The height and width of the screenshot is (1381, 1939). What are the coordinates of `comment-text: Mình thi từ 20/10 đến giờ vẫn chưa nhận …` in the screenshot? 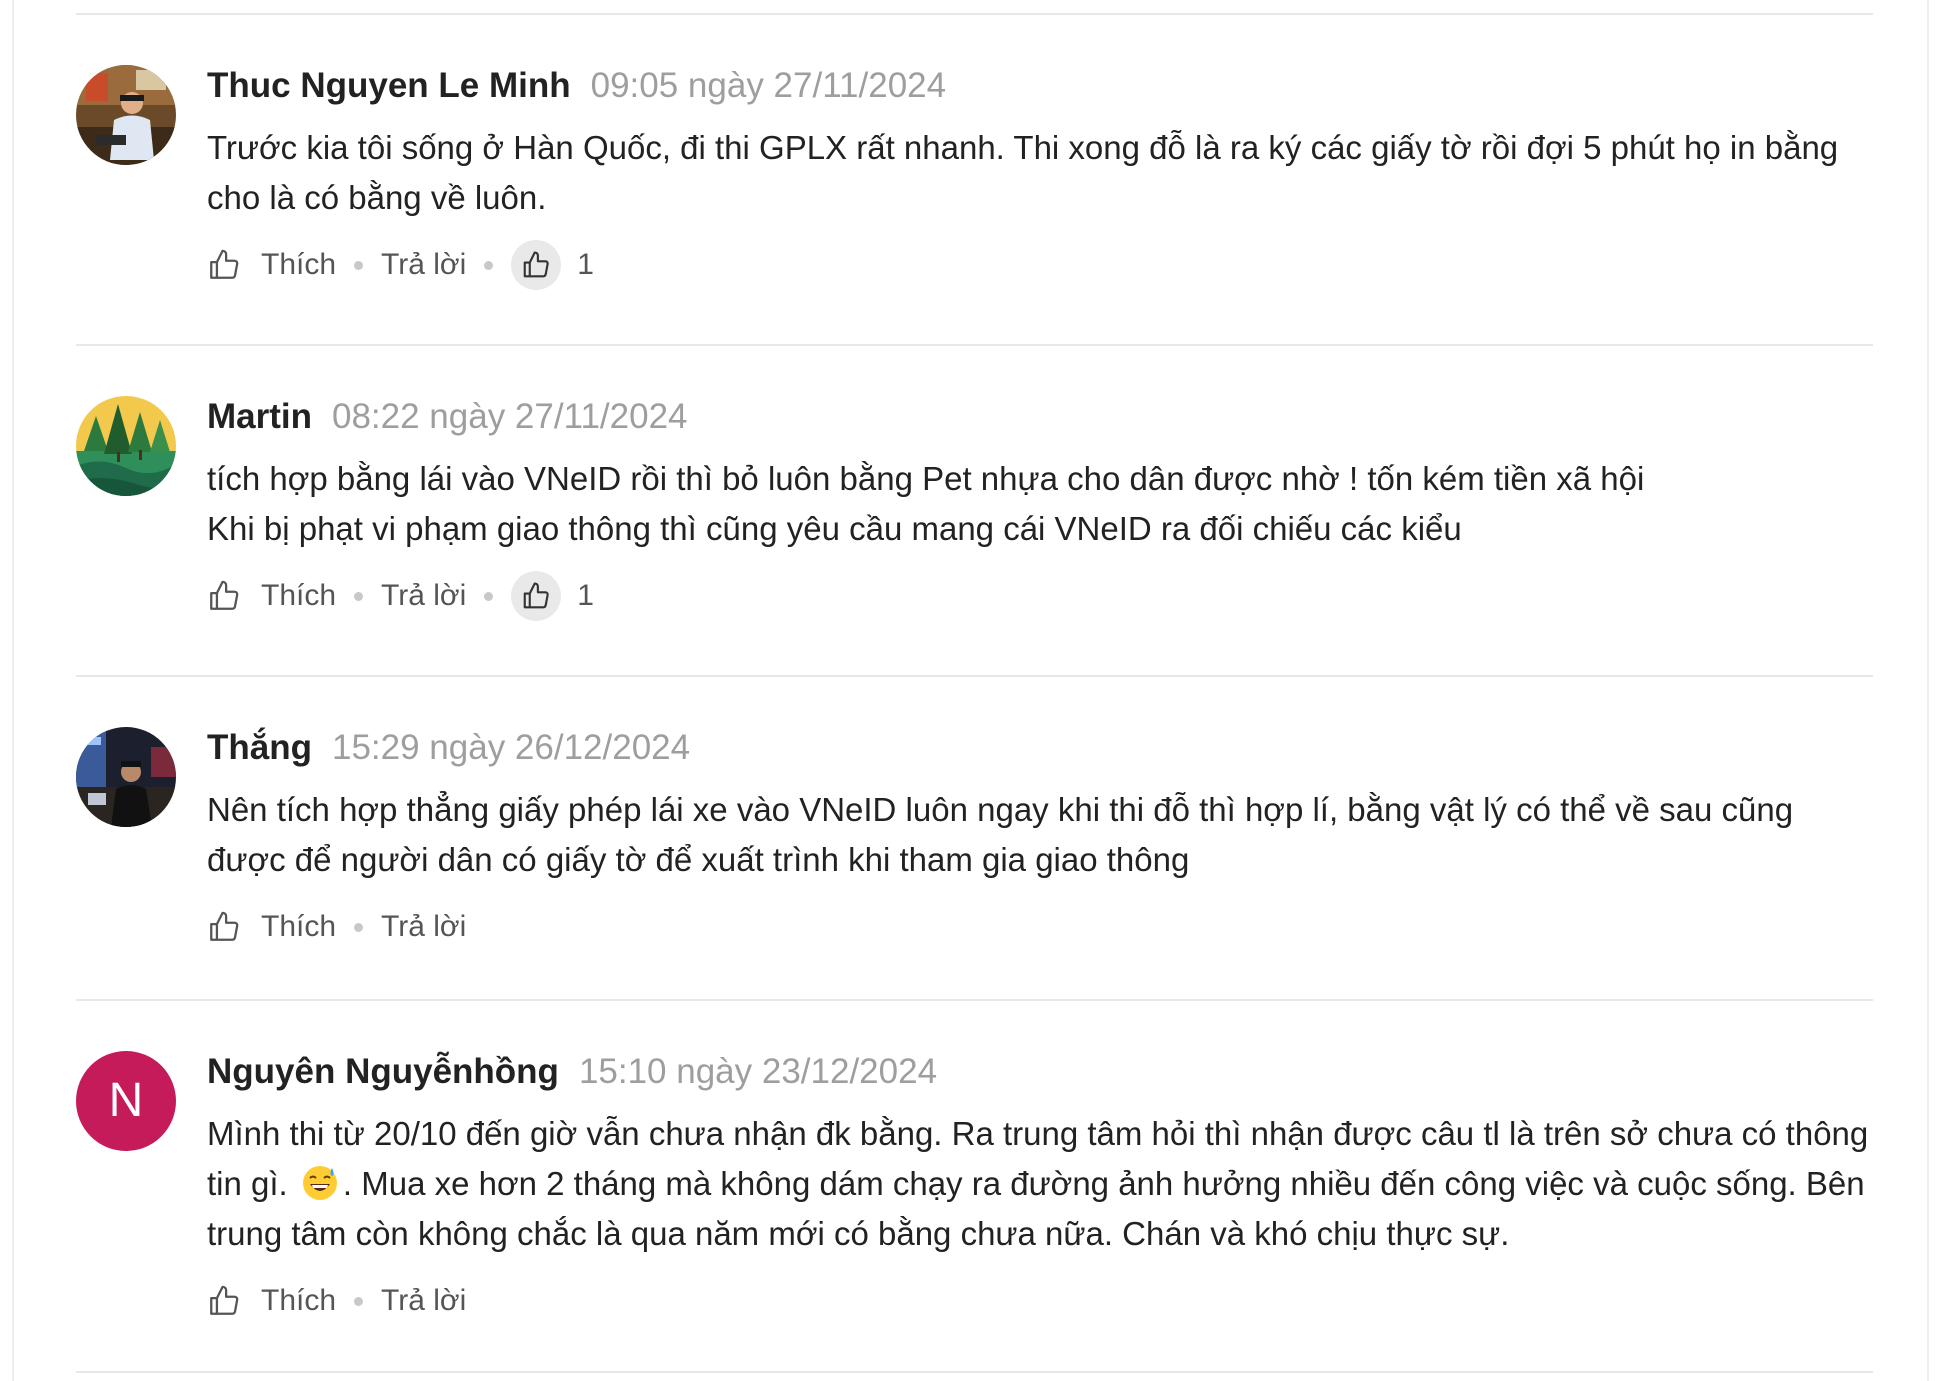 It's located at (1042, 1184).